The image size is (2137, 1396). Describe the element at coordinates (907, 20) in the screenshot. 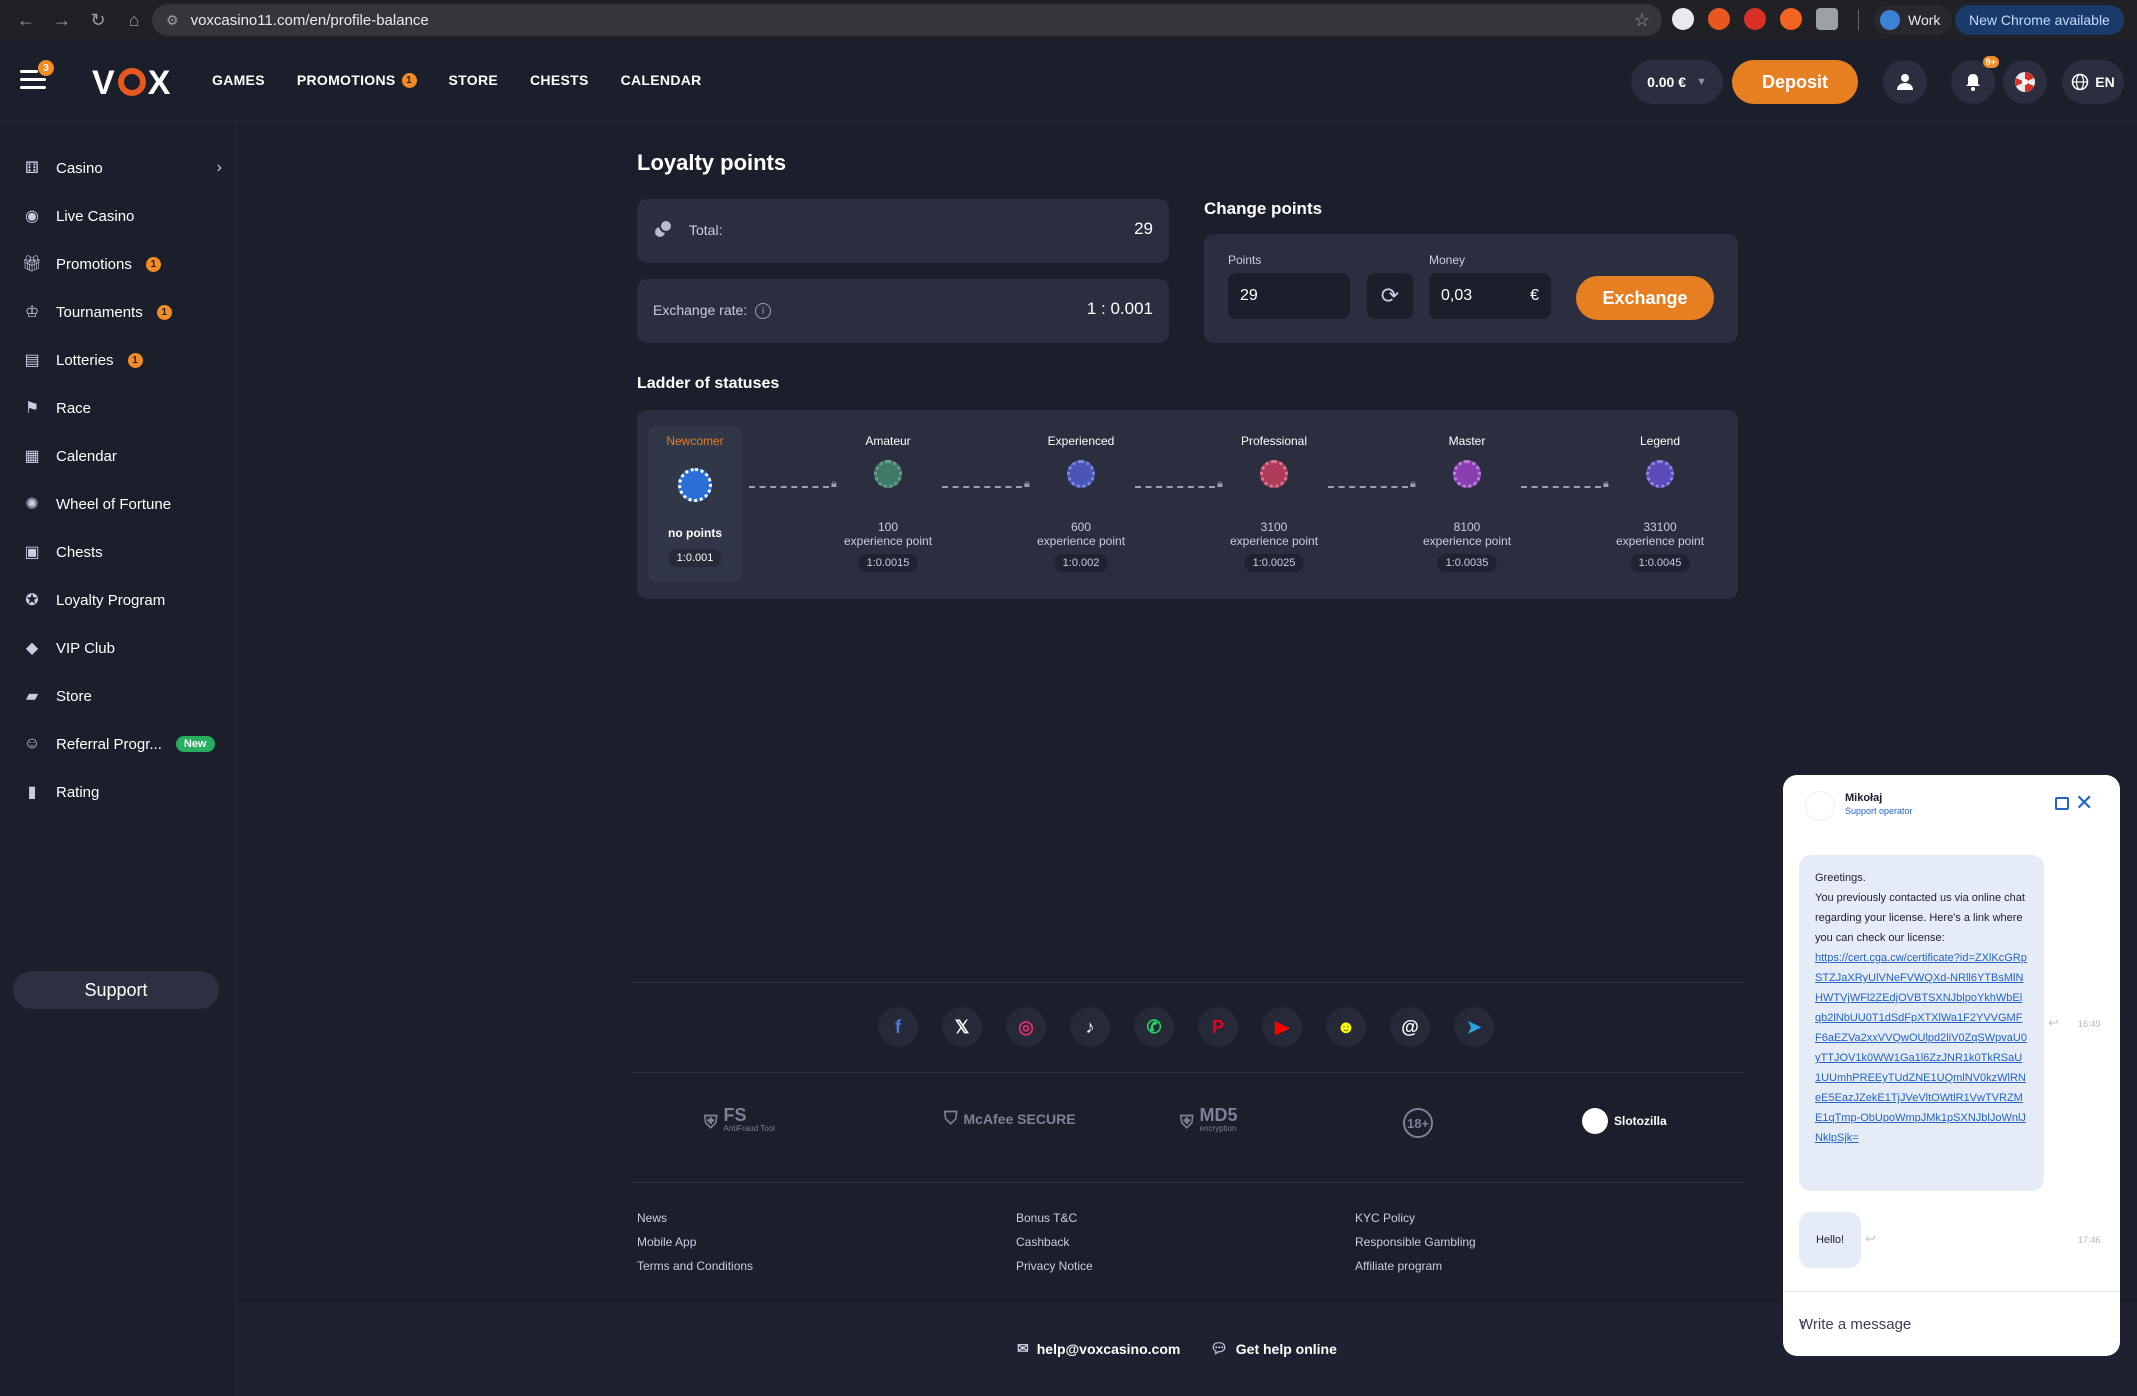

I see `address-bar: ⚙ voxcasino11.com/en/profile-balance ☆` at that location.